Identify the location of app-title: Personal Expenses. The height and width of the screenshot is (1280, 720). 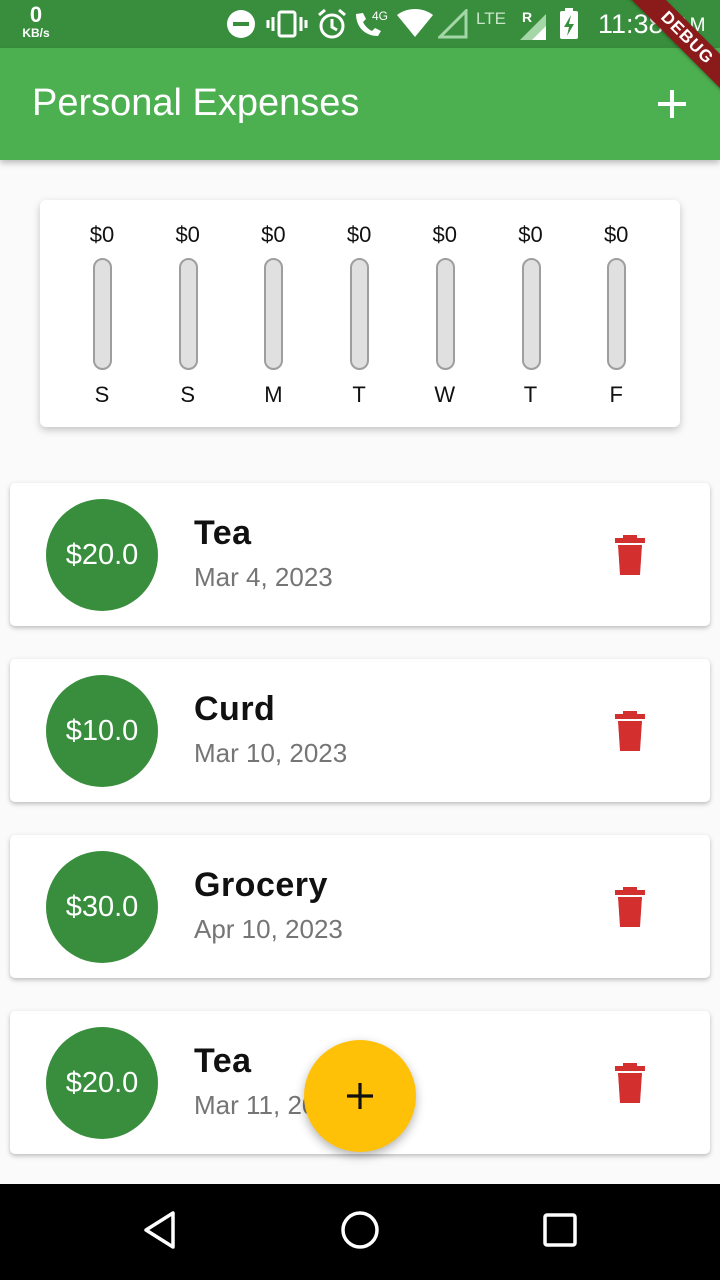
(196, 103).